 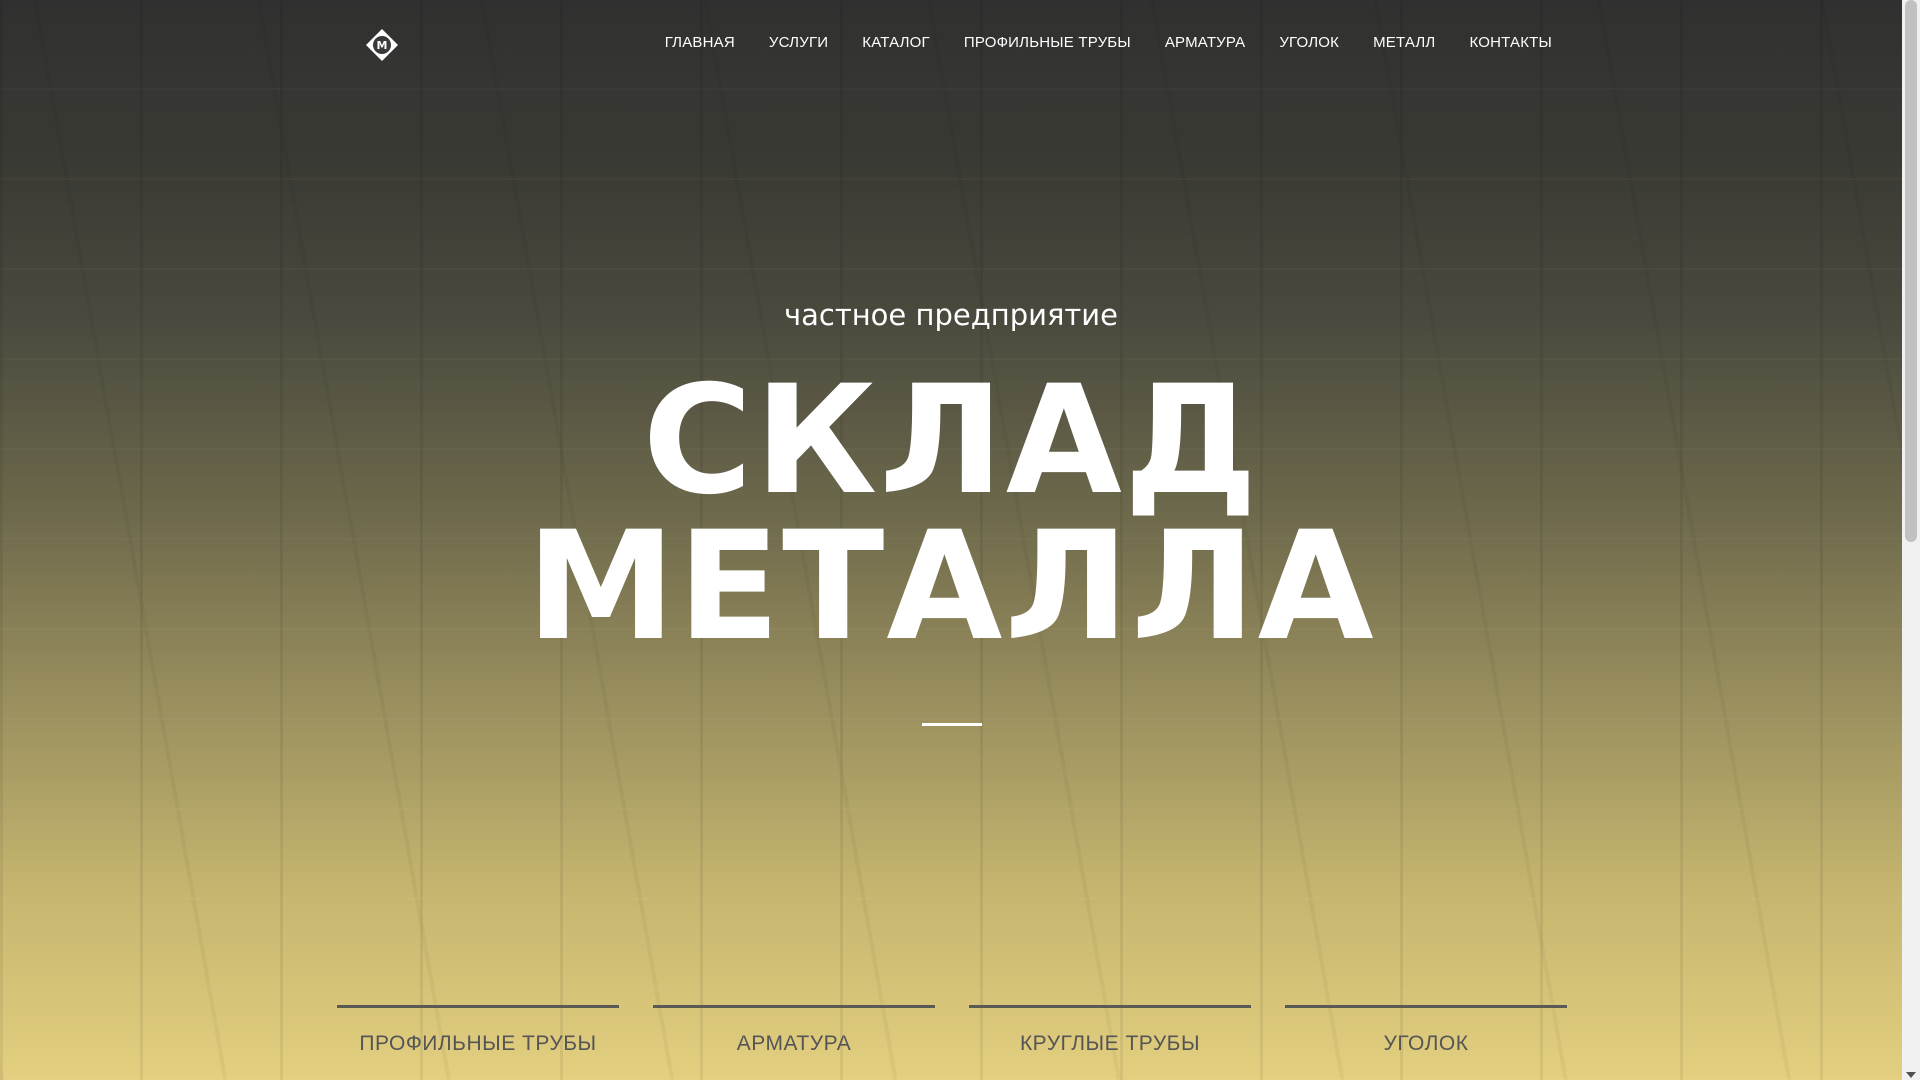 What do you see at coordinates (700, 42) in the screenshot?
I see `nav-item-home: ГЛАВНАЯ` at bounding box center [700, 42].